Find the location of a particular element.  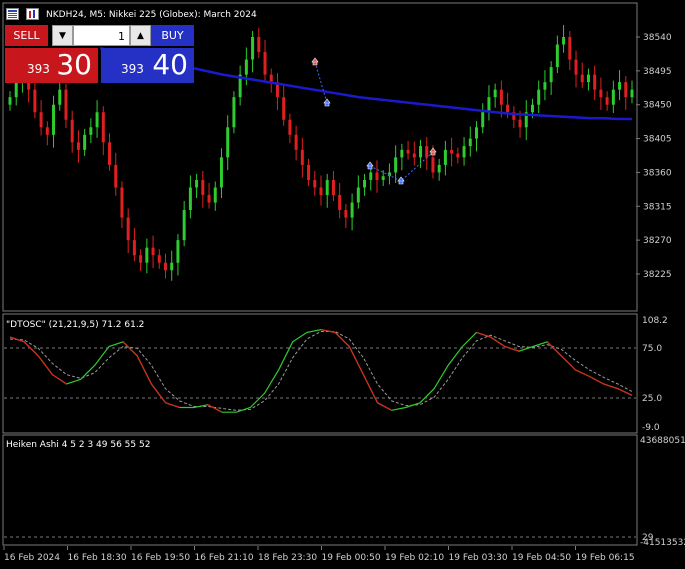

sell-price-digits: 30 is located at coordinates (74, 64).